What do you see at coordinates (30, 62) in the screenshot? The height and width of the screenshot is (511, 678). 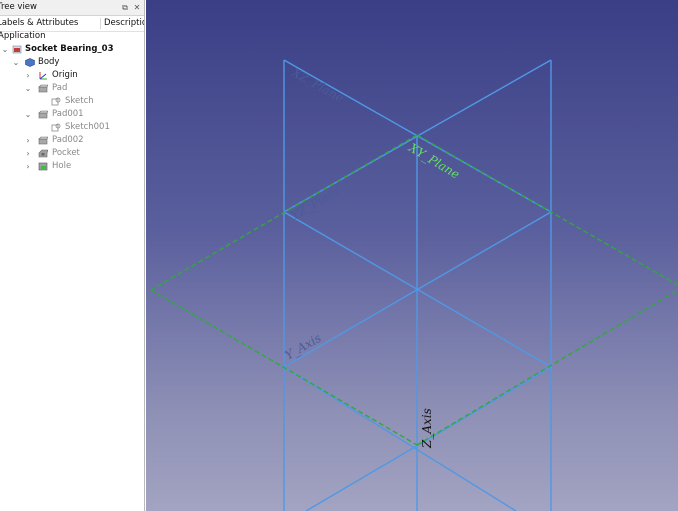 I see `body-icon` at bounding box center [30, 62].